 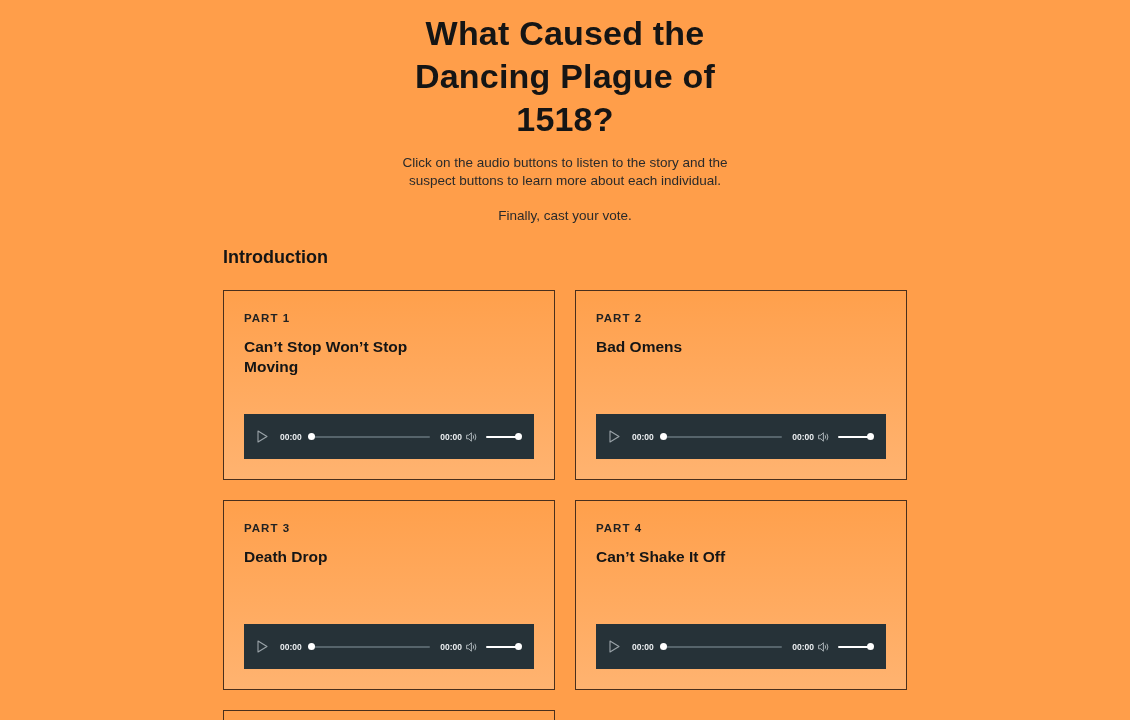 I want to click on part-title: Death Drop, so click(x=286, y=557).